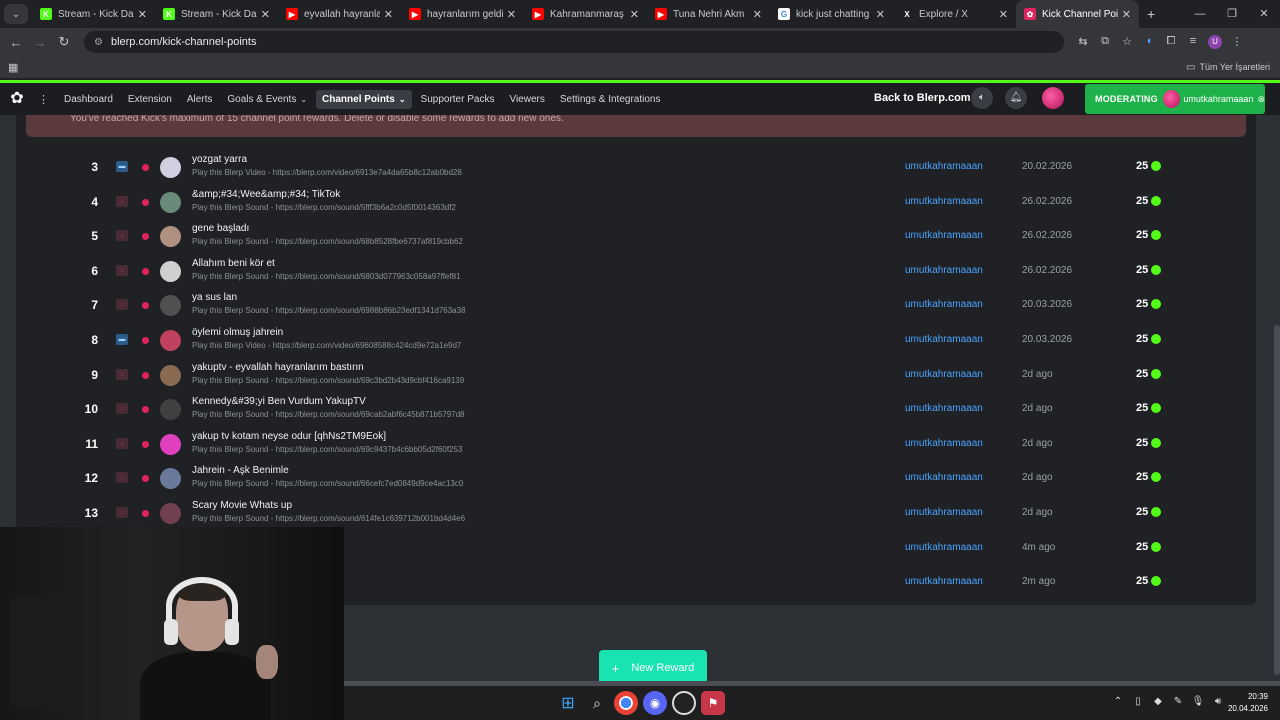 The image size is (1280, 720). Describe the element at coordinates (339, 14) in the screenshot. I see `browser-tab: ▶ eyvallah hayranlarım ✕` at that location.